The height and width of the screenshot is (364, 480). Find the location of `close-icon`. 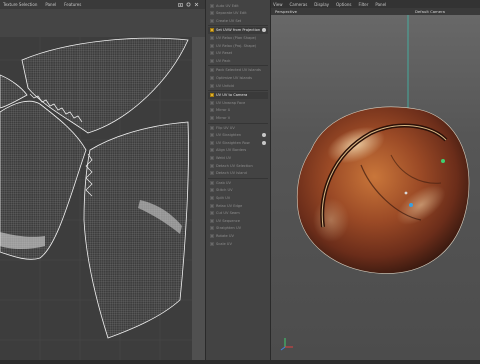

close-icon is located at coordinates (196, 4).